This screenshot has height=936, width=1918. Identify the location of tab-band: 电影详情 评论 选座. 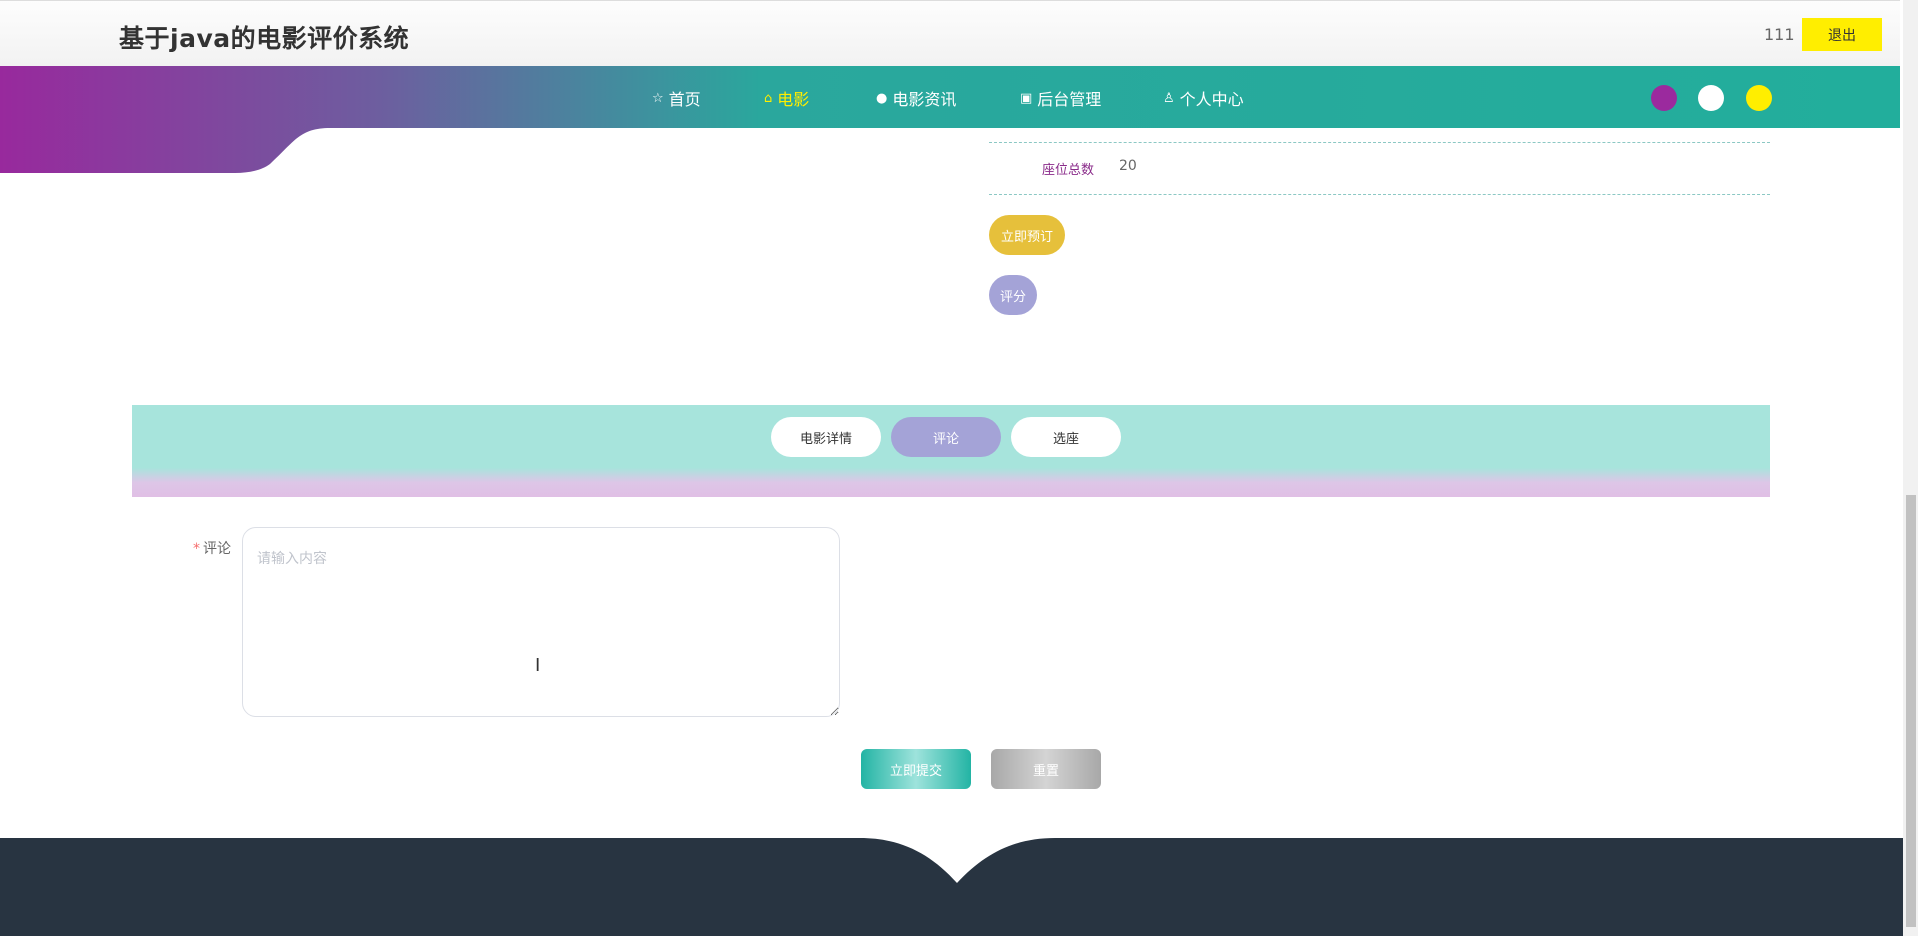
(951, 451).